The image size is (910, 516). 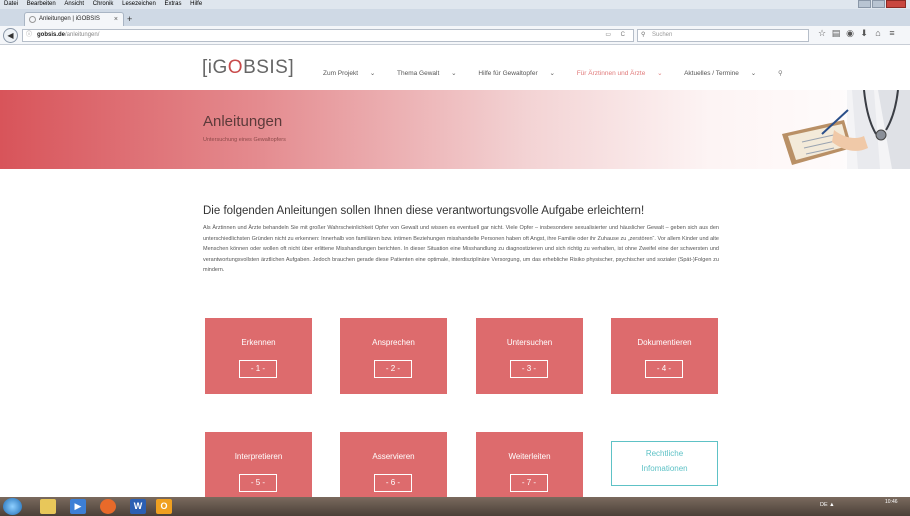 What do you see at coordinates (455, 17) in the screenshot?
I see `tab-bar: Anleitungen | iGOBSIS × +` at bounding box center [455, 17].